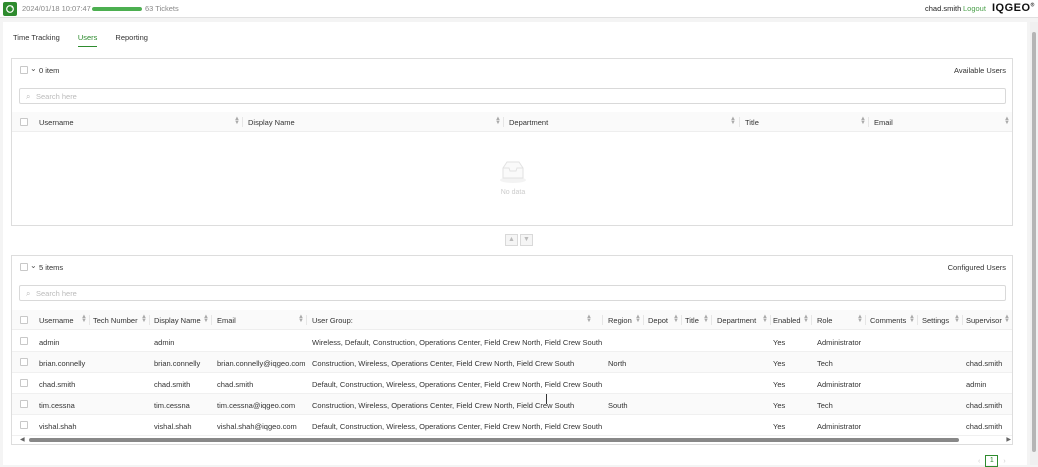  Describe the element at coordinates (943, 8) in the screenshot. I see `current-user: chad.smith` at that location.